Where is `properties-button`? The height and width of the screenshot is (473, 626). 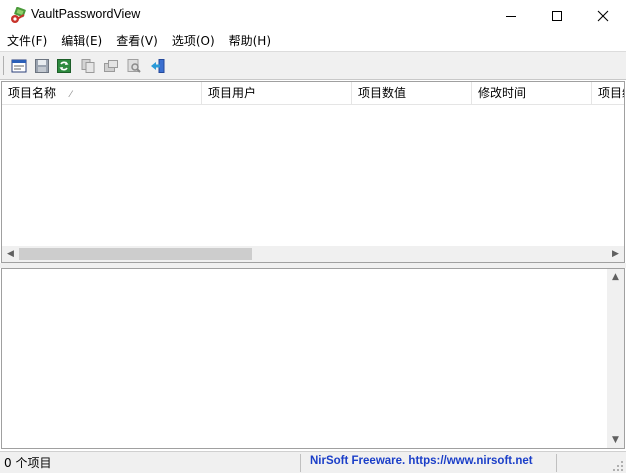
properties-button is located at coordinates (19, 65).